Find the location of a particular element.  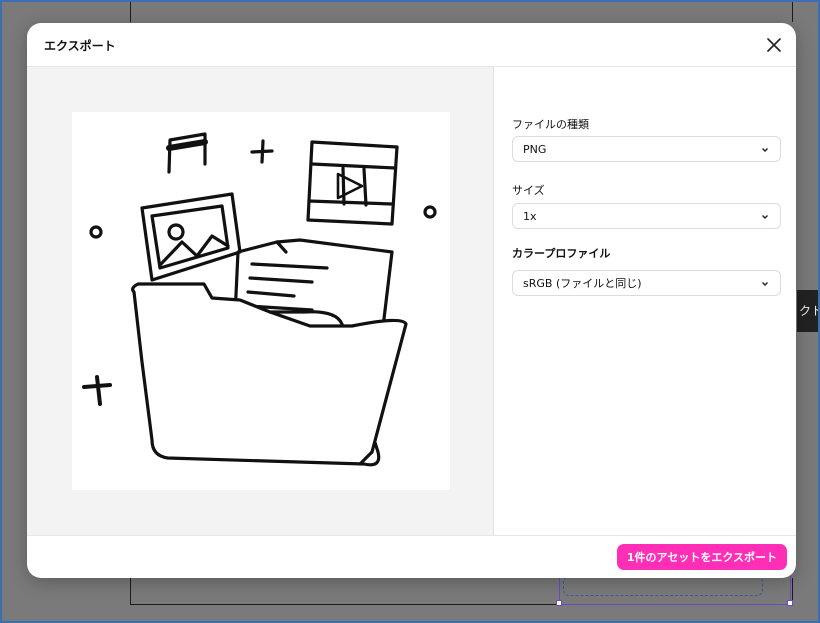

close-icon is located at coordinates (774, 45).